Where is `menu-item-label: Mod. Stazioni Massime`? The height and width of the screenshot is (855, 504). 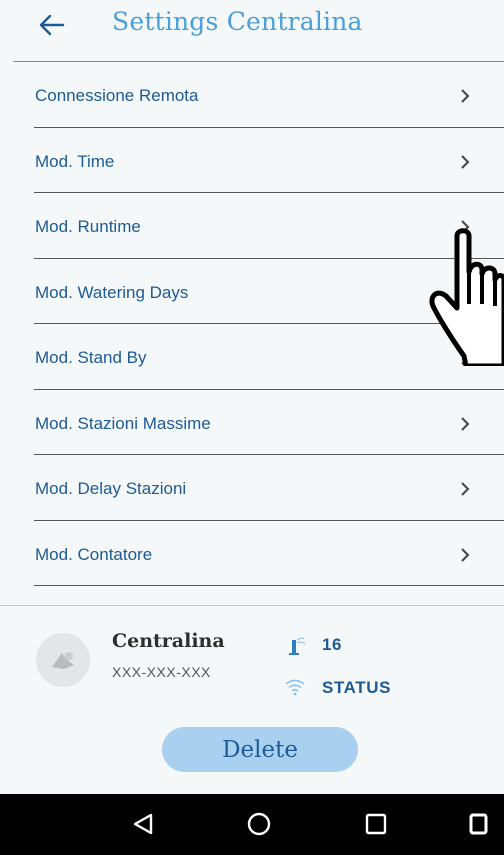 menu-item-label: Mod. Stazioni Massime is located at coordinates (123, 423).